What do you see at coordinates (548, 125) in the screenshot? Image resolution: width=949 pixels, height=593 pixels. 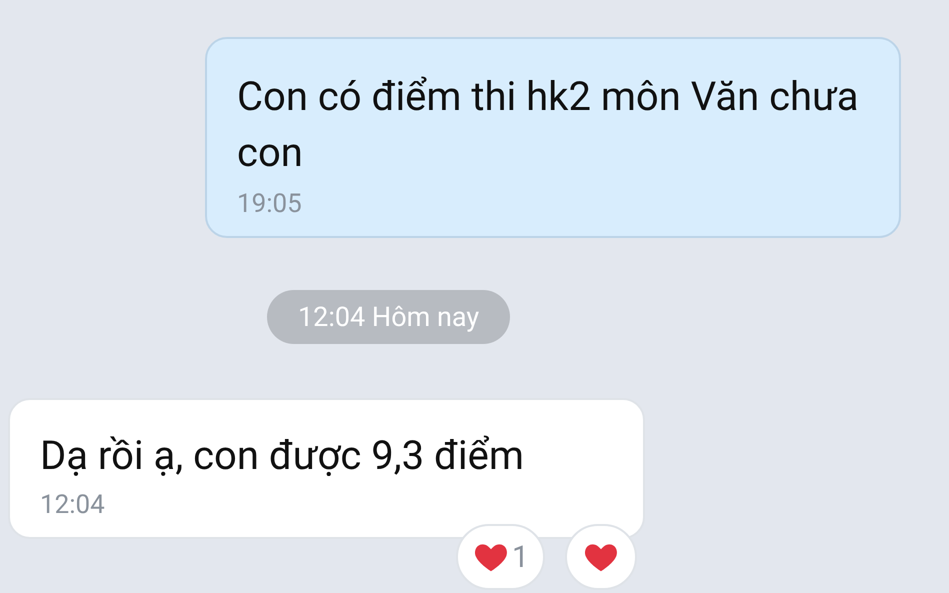 I see `message-text: Con có điểm thi hk2 môn Văn chưa con` at bounding box center [548, 125].